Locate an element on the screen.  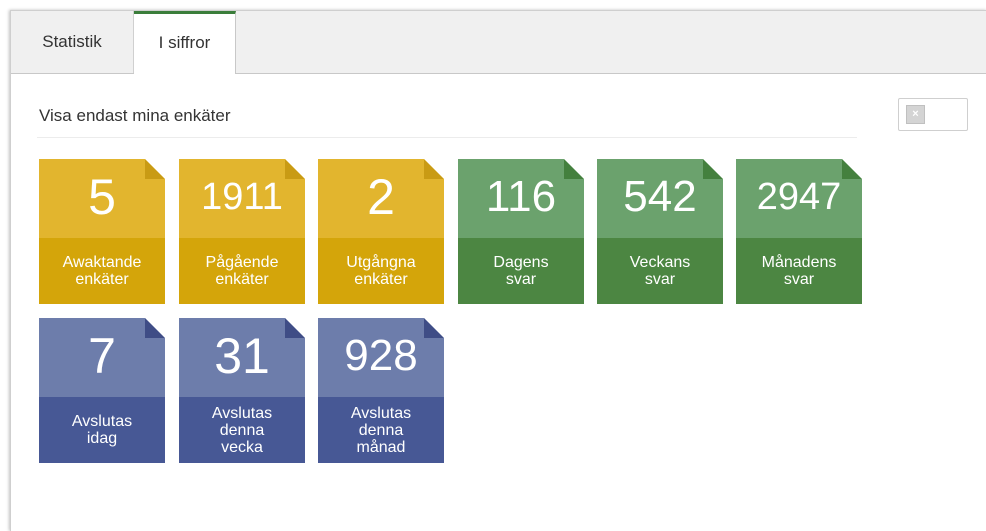
tab-i-siffror: I siffror is located at coordinates (185, 42).